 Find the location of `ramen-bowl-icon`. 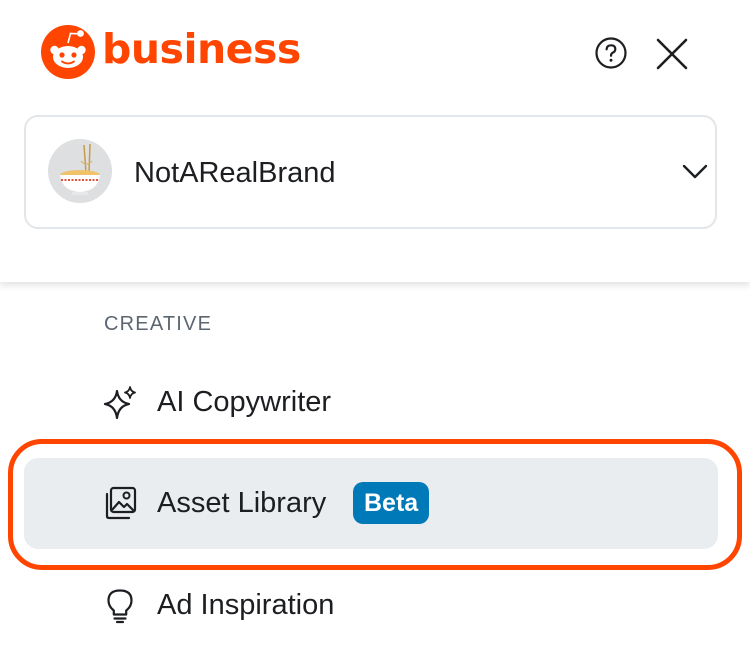

ramen-bowl-icon is located at coordinates (80, 169).